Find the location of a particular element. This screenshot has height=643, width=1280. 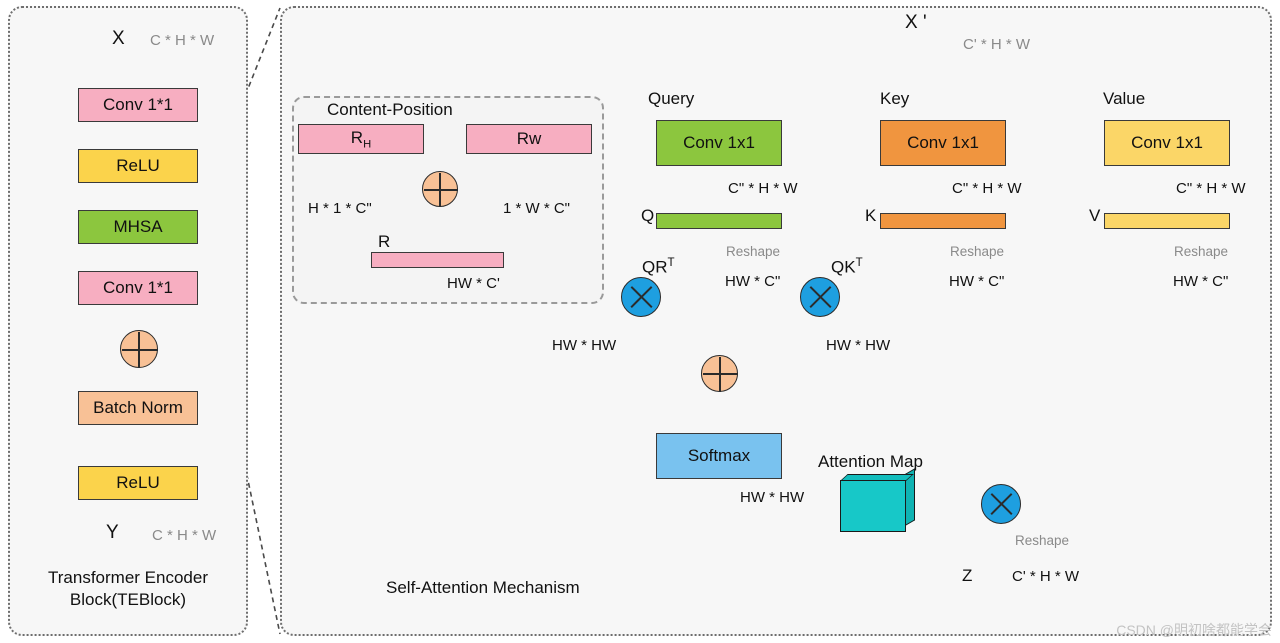

residual-add-circle is located at coordinates (139, 349).